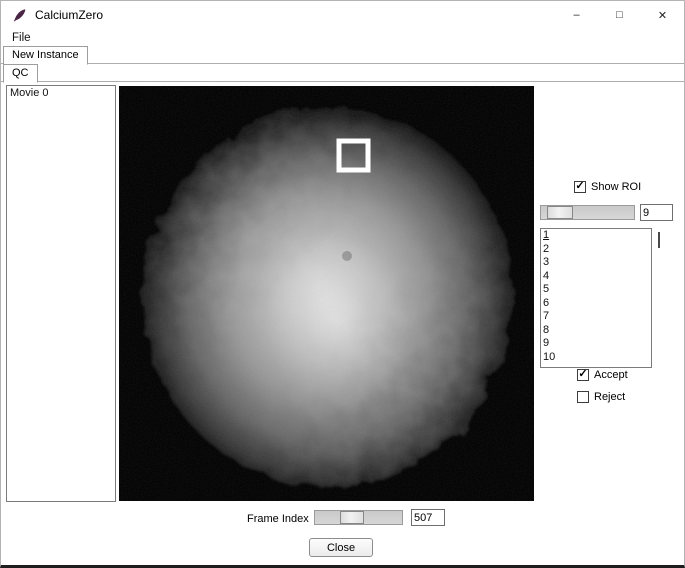  Describe the element at coordinates (656, 212) in the screenshot. I see `roi-count-input` at that location.